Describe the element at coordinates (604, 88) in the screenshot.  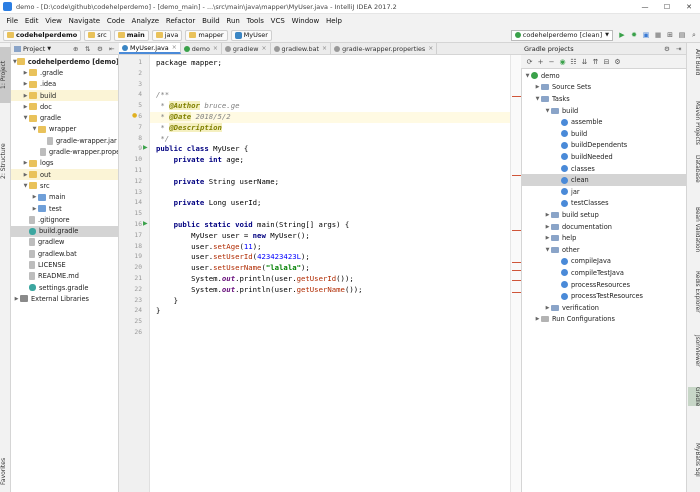
I see `gradle-tree-item: ▶ Source Sets` at that location.